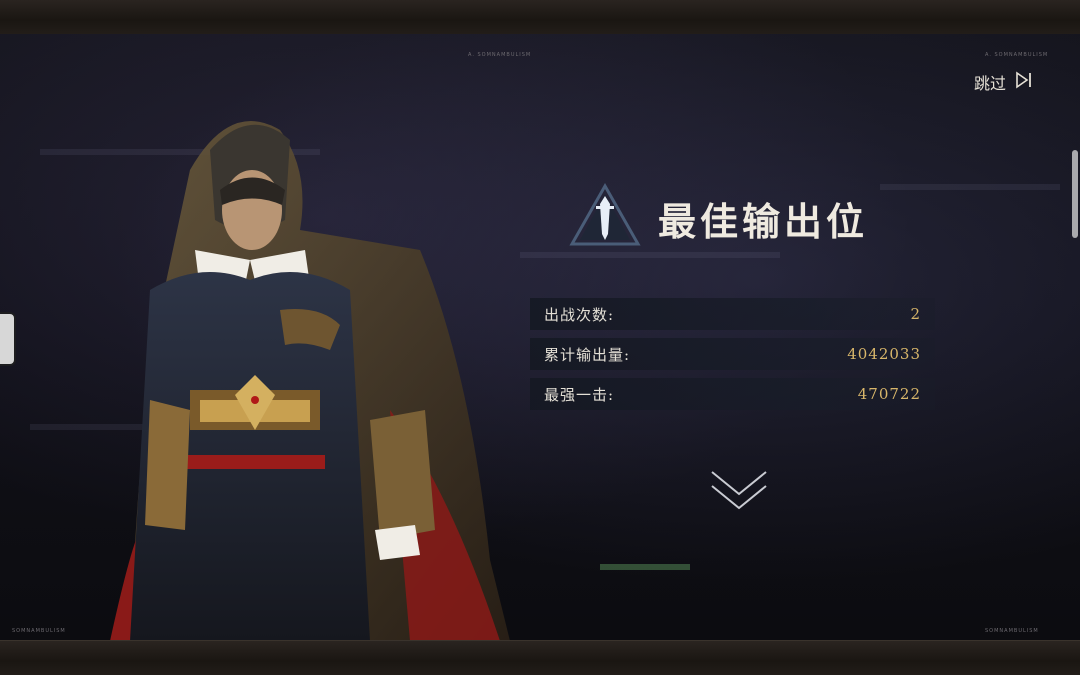 The image size is (1080, 675). Describe the element at coordinates (579, 394) in the screenshot. I see `stat-label: 最强一击:` at that location.